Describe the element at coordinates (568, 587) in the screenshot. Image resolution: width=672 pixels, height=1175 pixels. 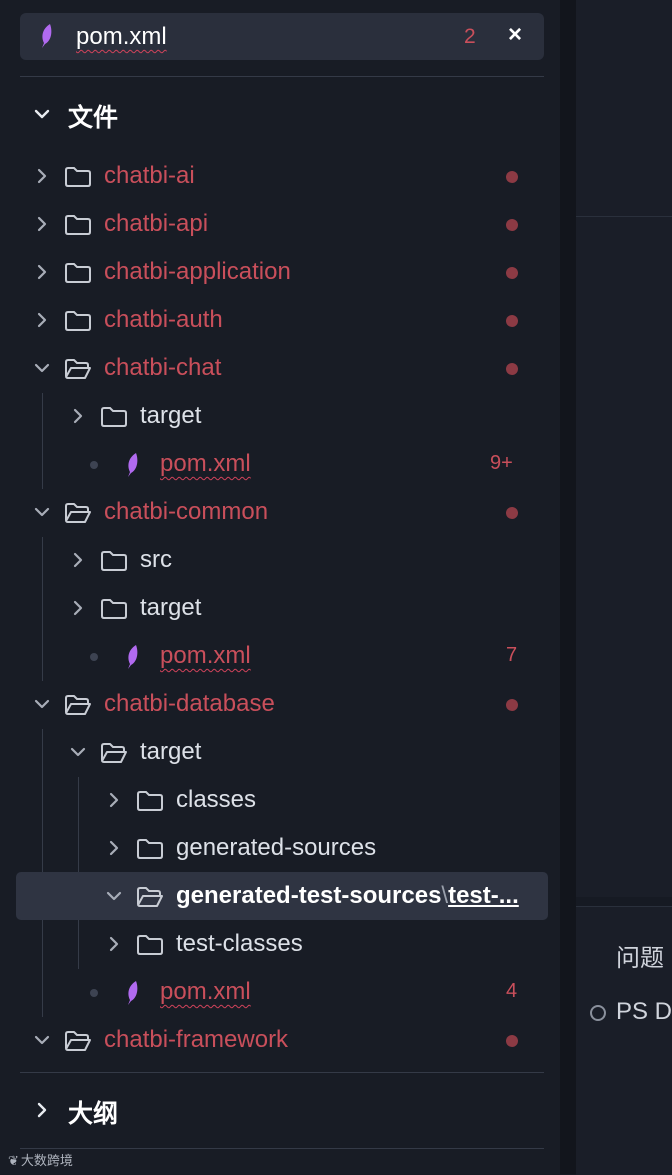
I see `panel-splitter` at that location.